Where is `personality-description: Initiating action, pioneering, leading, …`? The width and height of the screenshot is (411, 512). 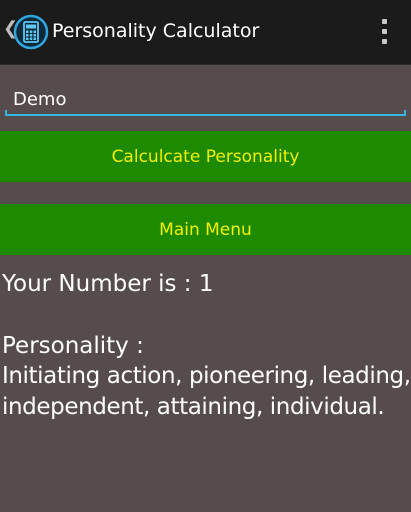
personality-description: Initiating action, pioneering, leading, … is located at coordinates (206, 391).